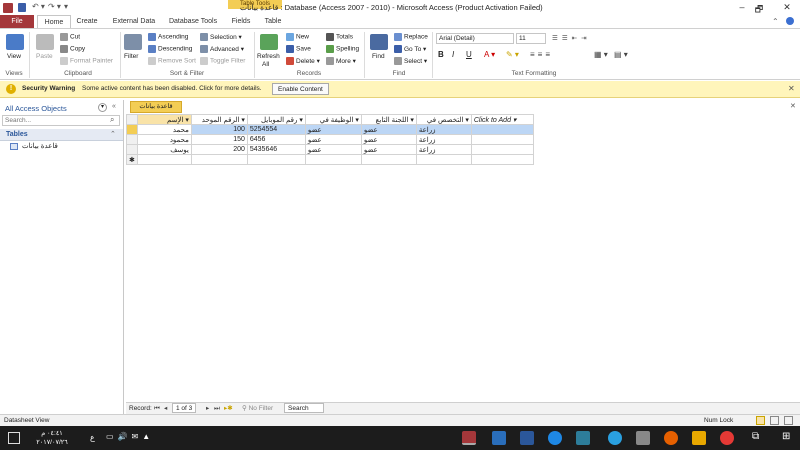 Image resolution: width=800 pixels, height=450 pixels. I want to click on click-to-add-header: Click to Add ▾, so click(502, 119).